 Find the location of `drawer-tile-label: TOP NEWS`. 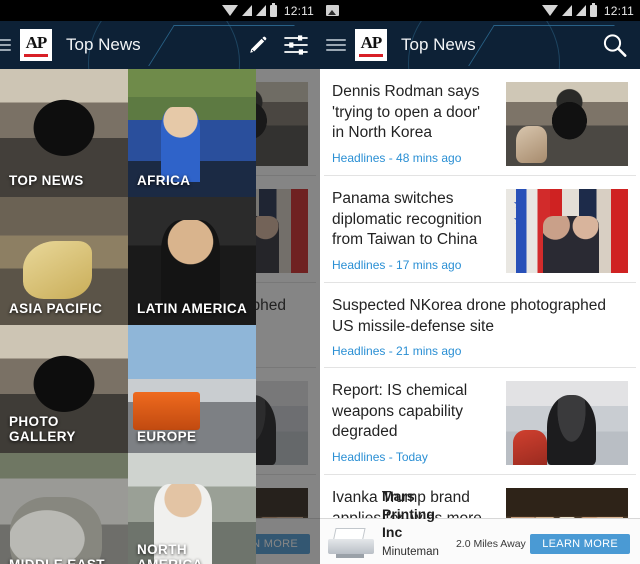

drawer-tile-label: TOP NEWS is located at coordinates (46, 180).